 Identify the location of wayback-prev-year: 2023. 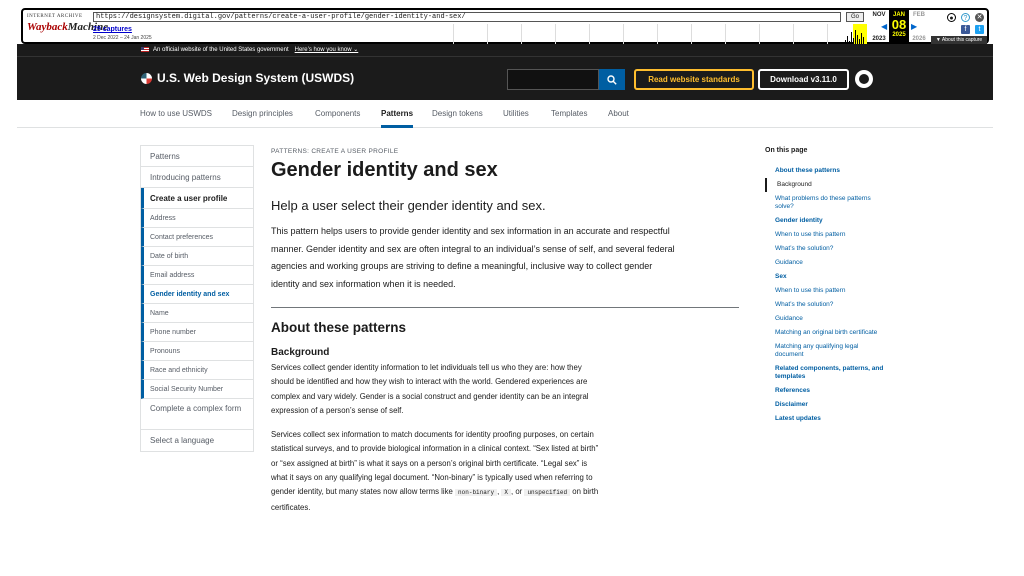
(879, 39).